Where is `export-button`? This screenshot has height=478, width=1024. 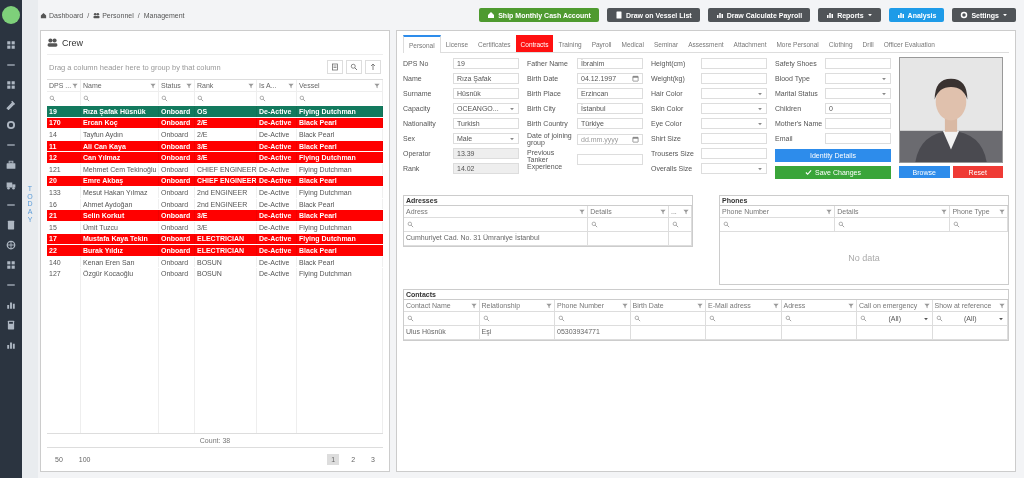
export-button is located at coordinates (335, 67).